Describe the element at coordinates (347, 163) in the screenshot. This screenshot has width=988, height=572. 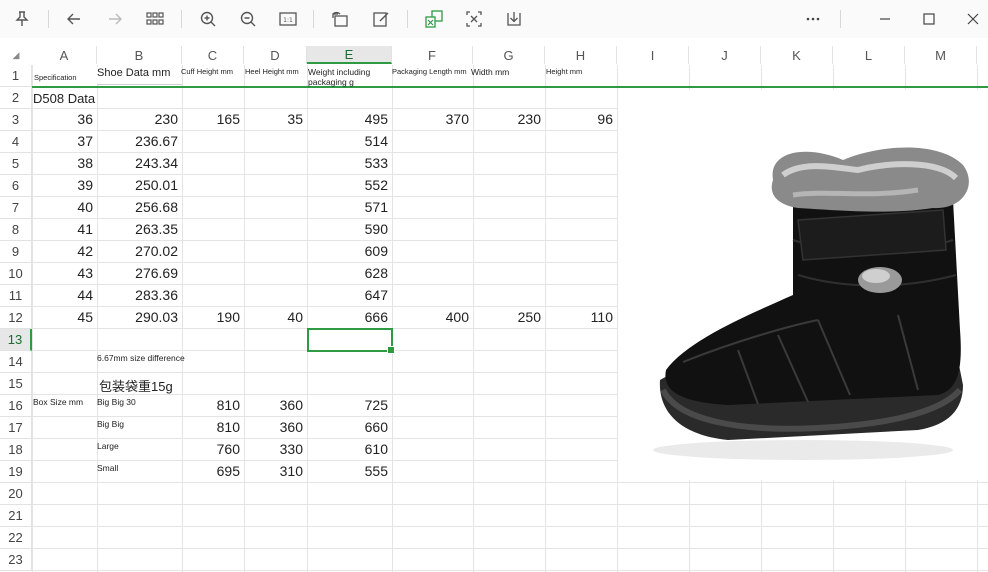
I see `cell-e5: 533` at that location.